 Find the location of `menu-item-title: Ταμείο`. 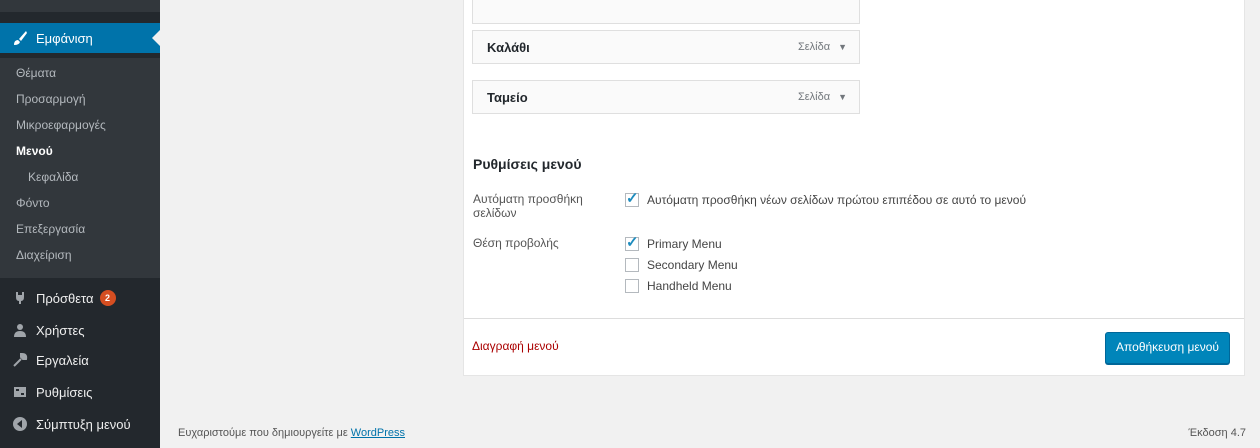

menu-item-title: Ταμείο is located at coordinates (507, 97).